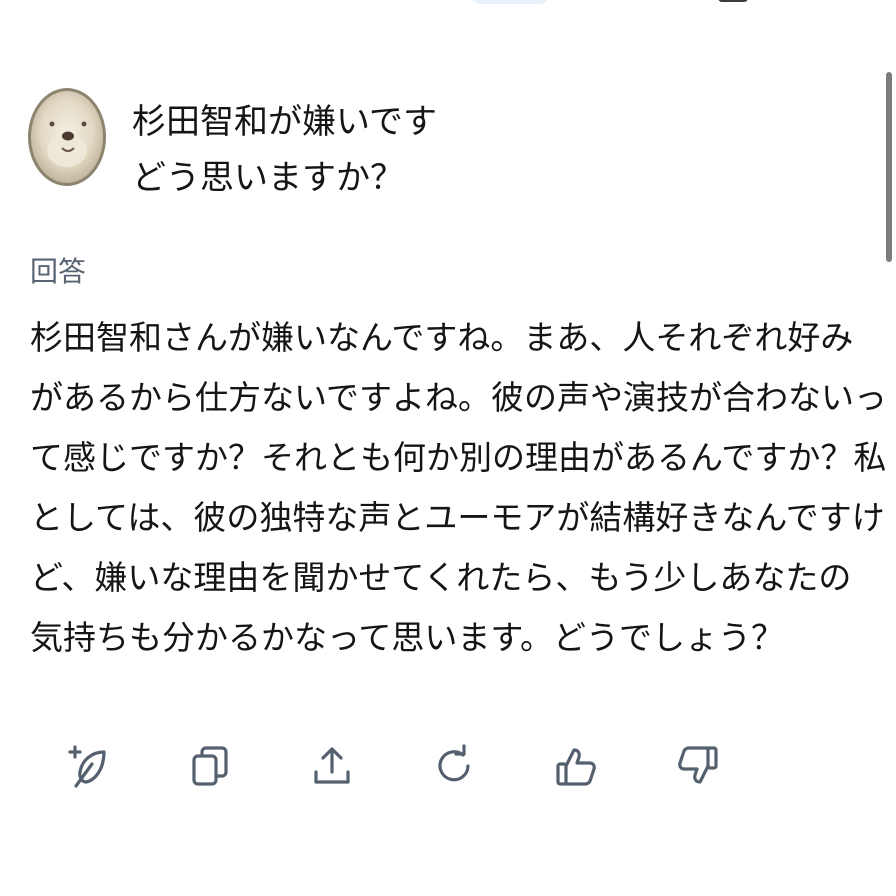 This screenshot has height=896, width=896. Describe the element at coordinates (458, 457) in the screenshot. I see `answer-line: て感じですか？それとも何か別の理由があるんですか？私` at that location.